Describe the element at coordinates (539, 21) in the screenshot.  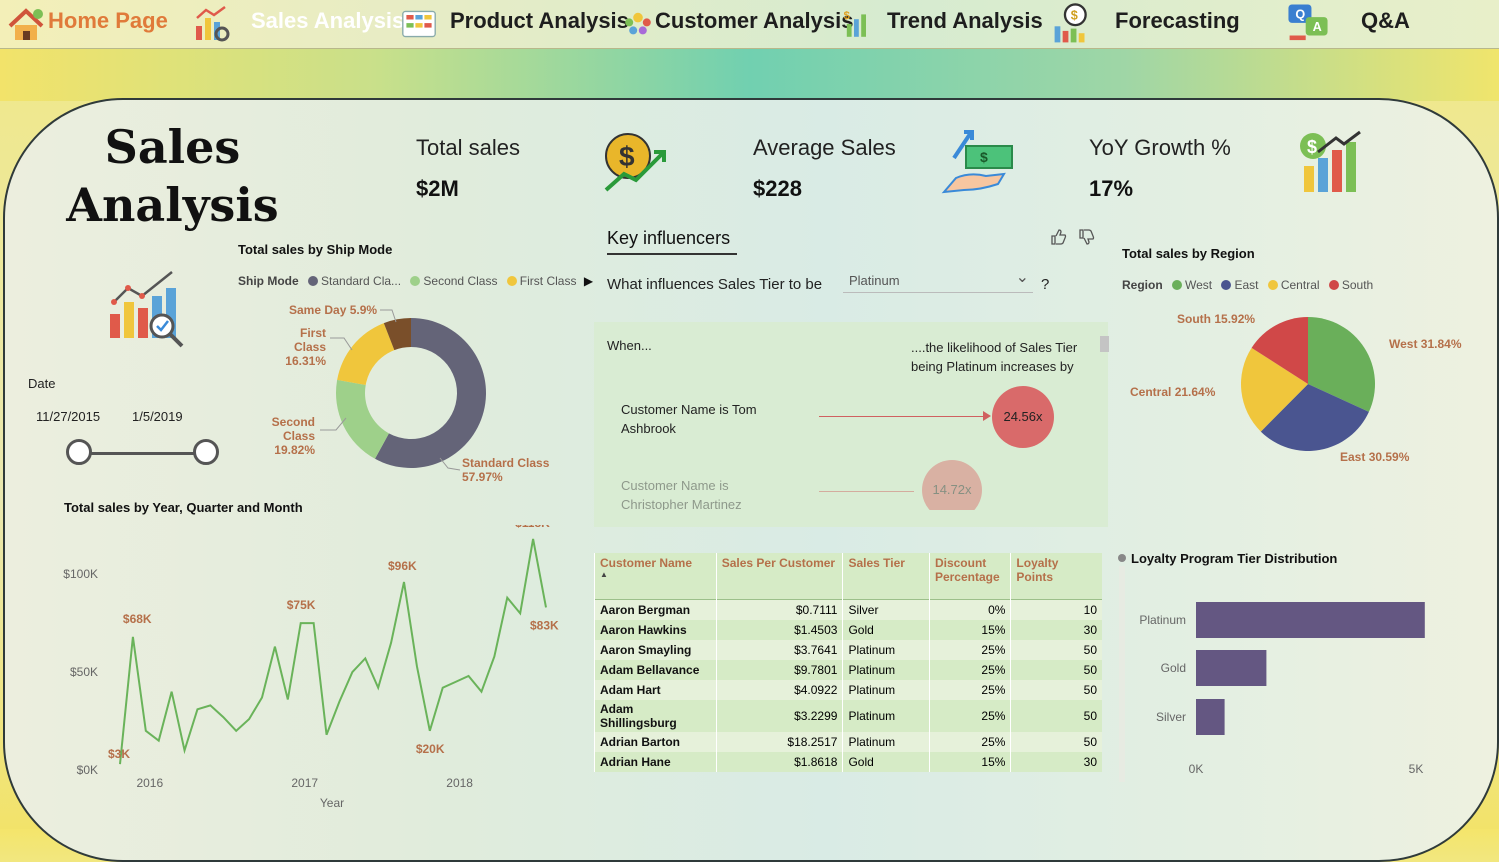
I see `nav-product-analysis: Product Analysis` at that location.